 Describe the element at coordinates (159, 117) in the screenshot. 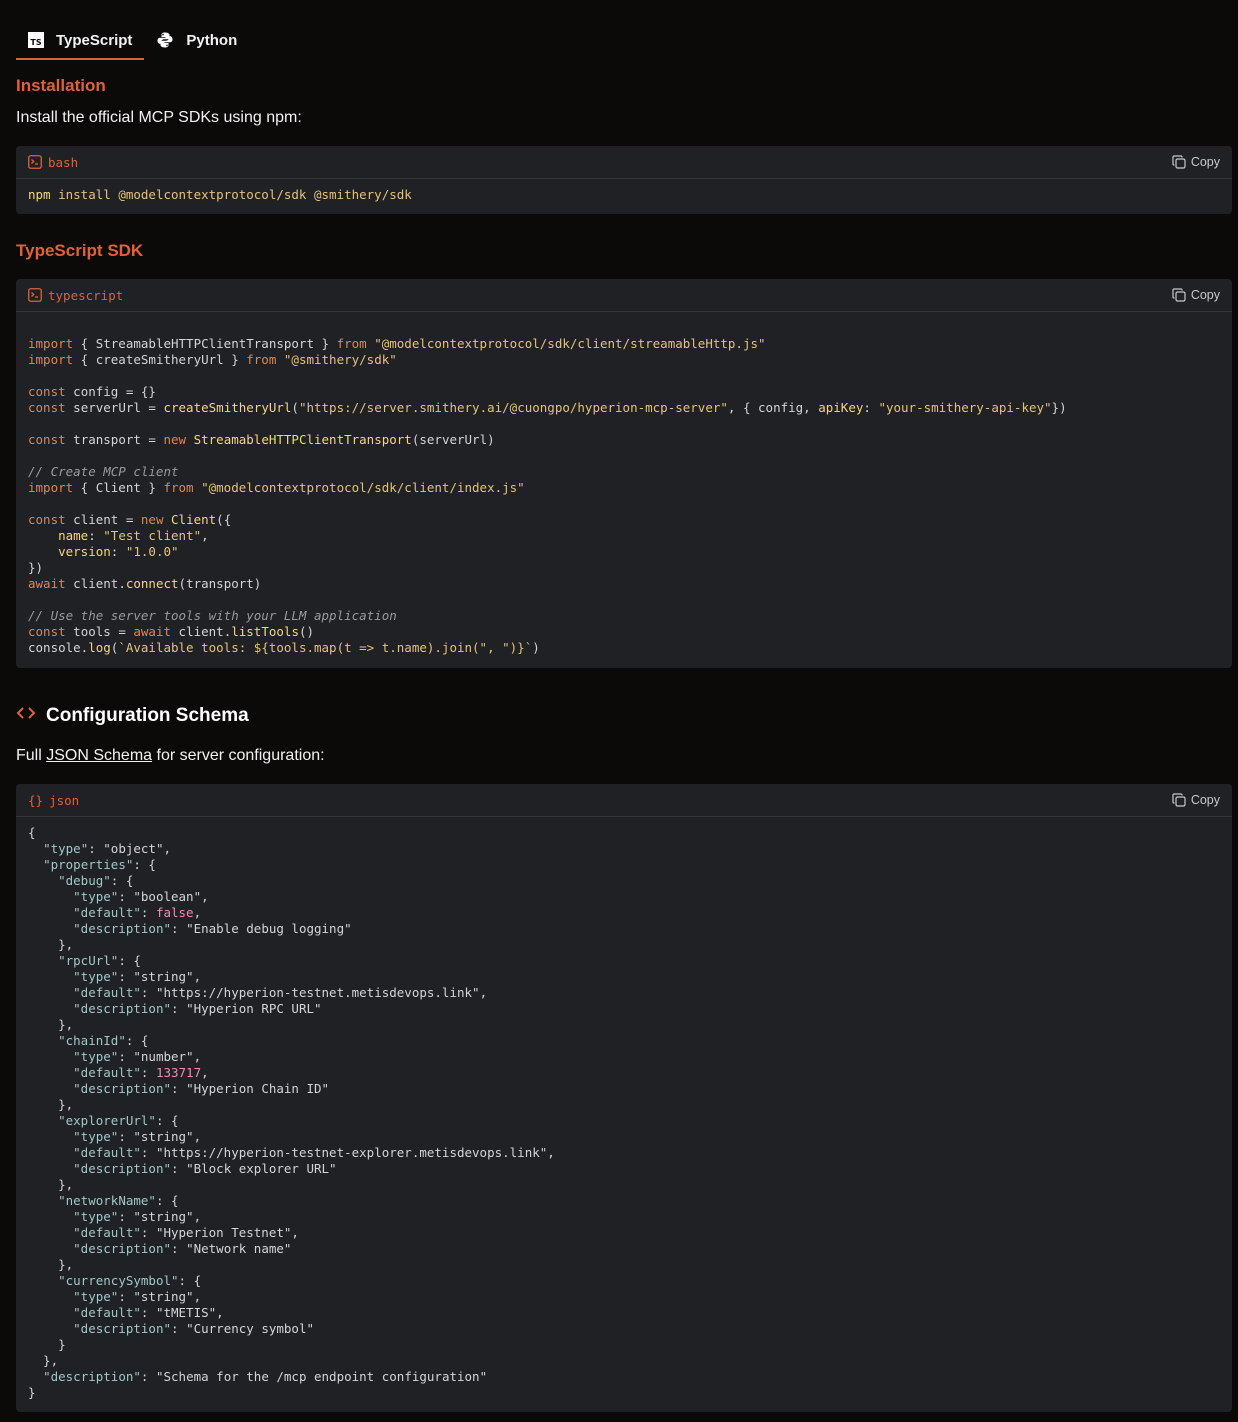

I see `installation-text: Install the official MCP SDKs using npm:` at that location.